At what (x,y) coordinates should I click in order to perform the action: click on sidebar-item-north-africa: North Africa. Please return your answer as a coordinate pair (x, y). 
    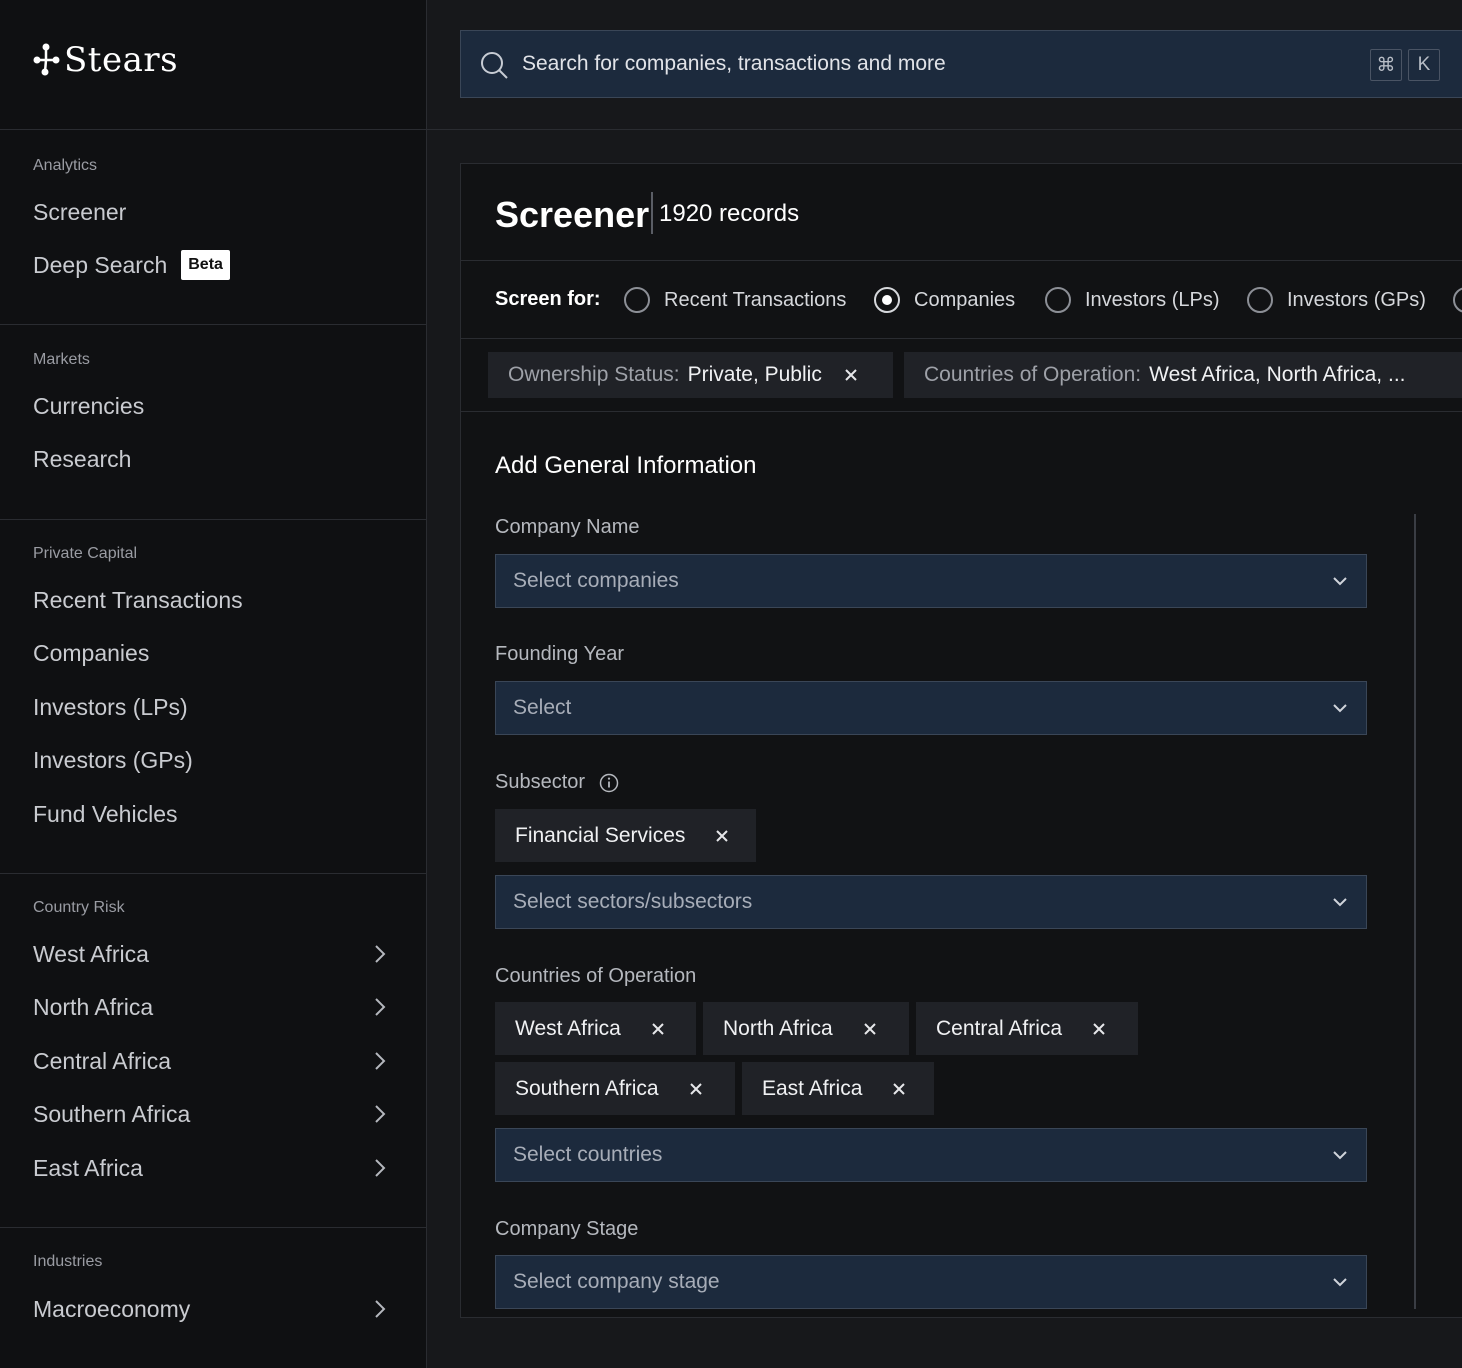
    Looking at the image, I should click on (213, 1007).